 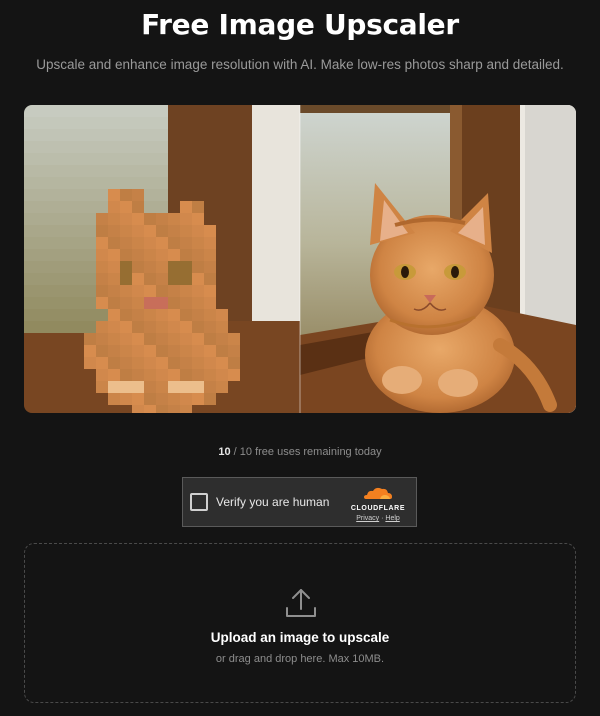 I want to click on verify-human-checkbox, so click(x=199, y=502).